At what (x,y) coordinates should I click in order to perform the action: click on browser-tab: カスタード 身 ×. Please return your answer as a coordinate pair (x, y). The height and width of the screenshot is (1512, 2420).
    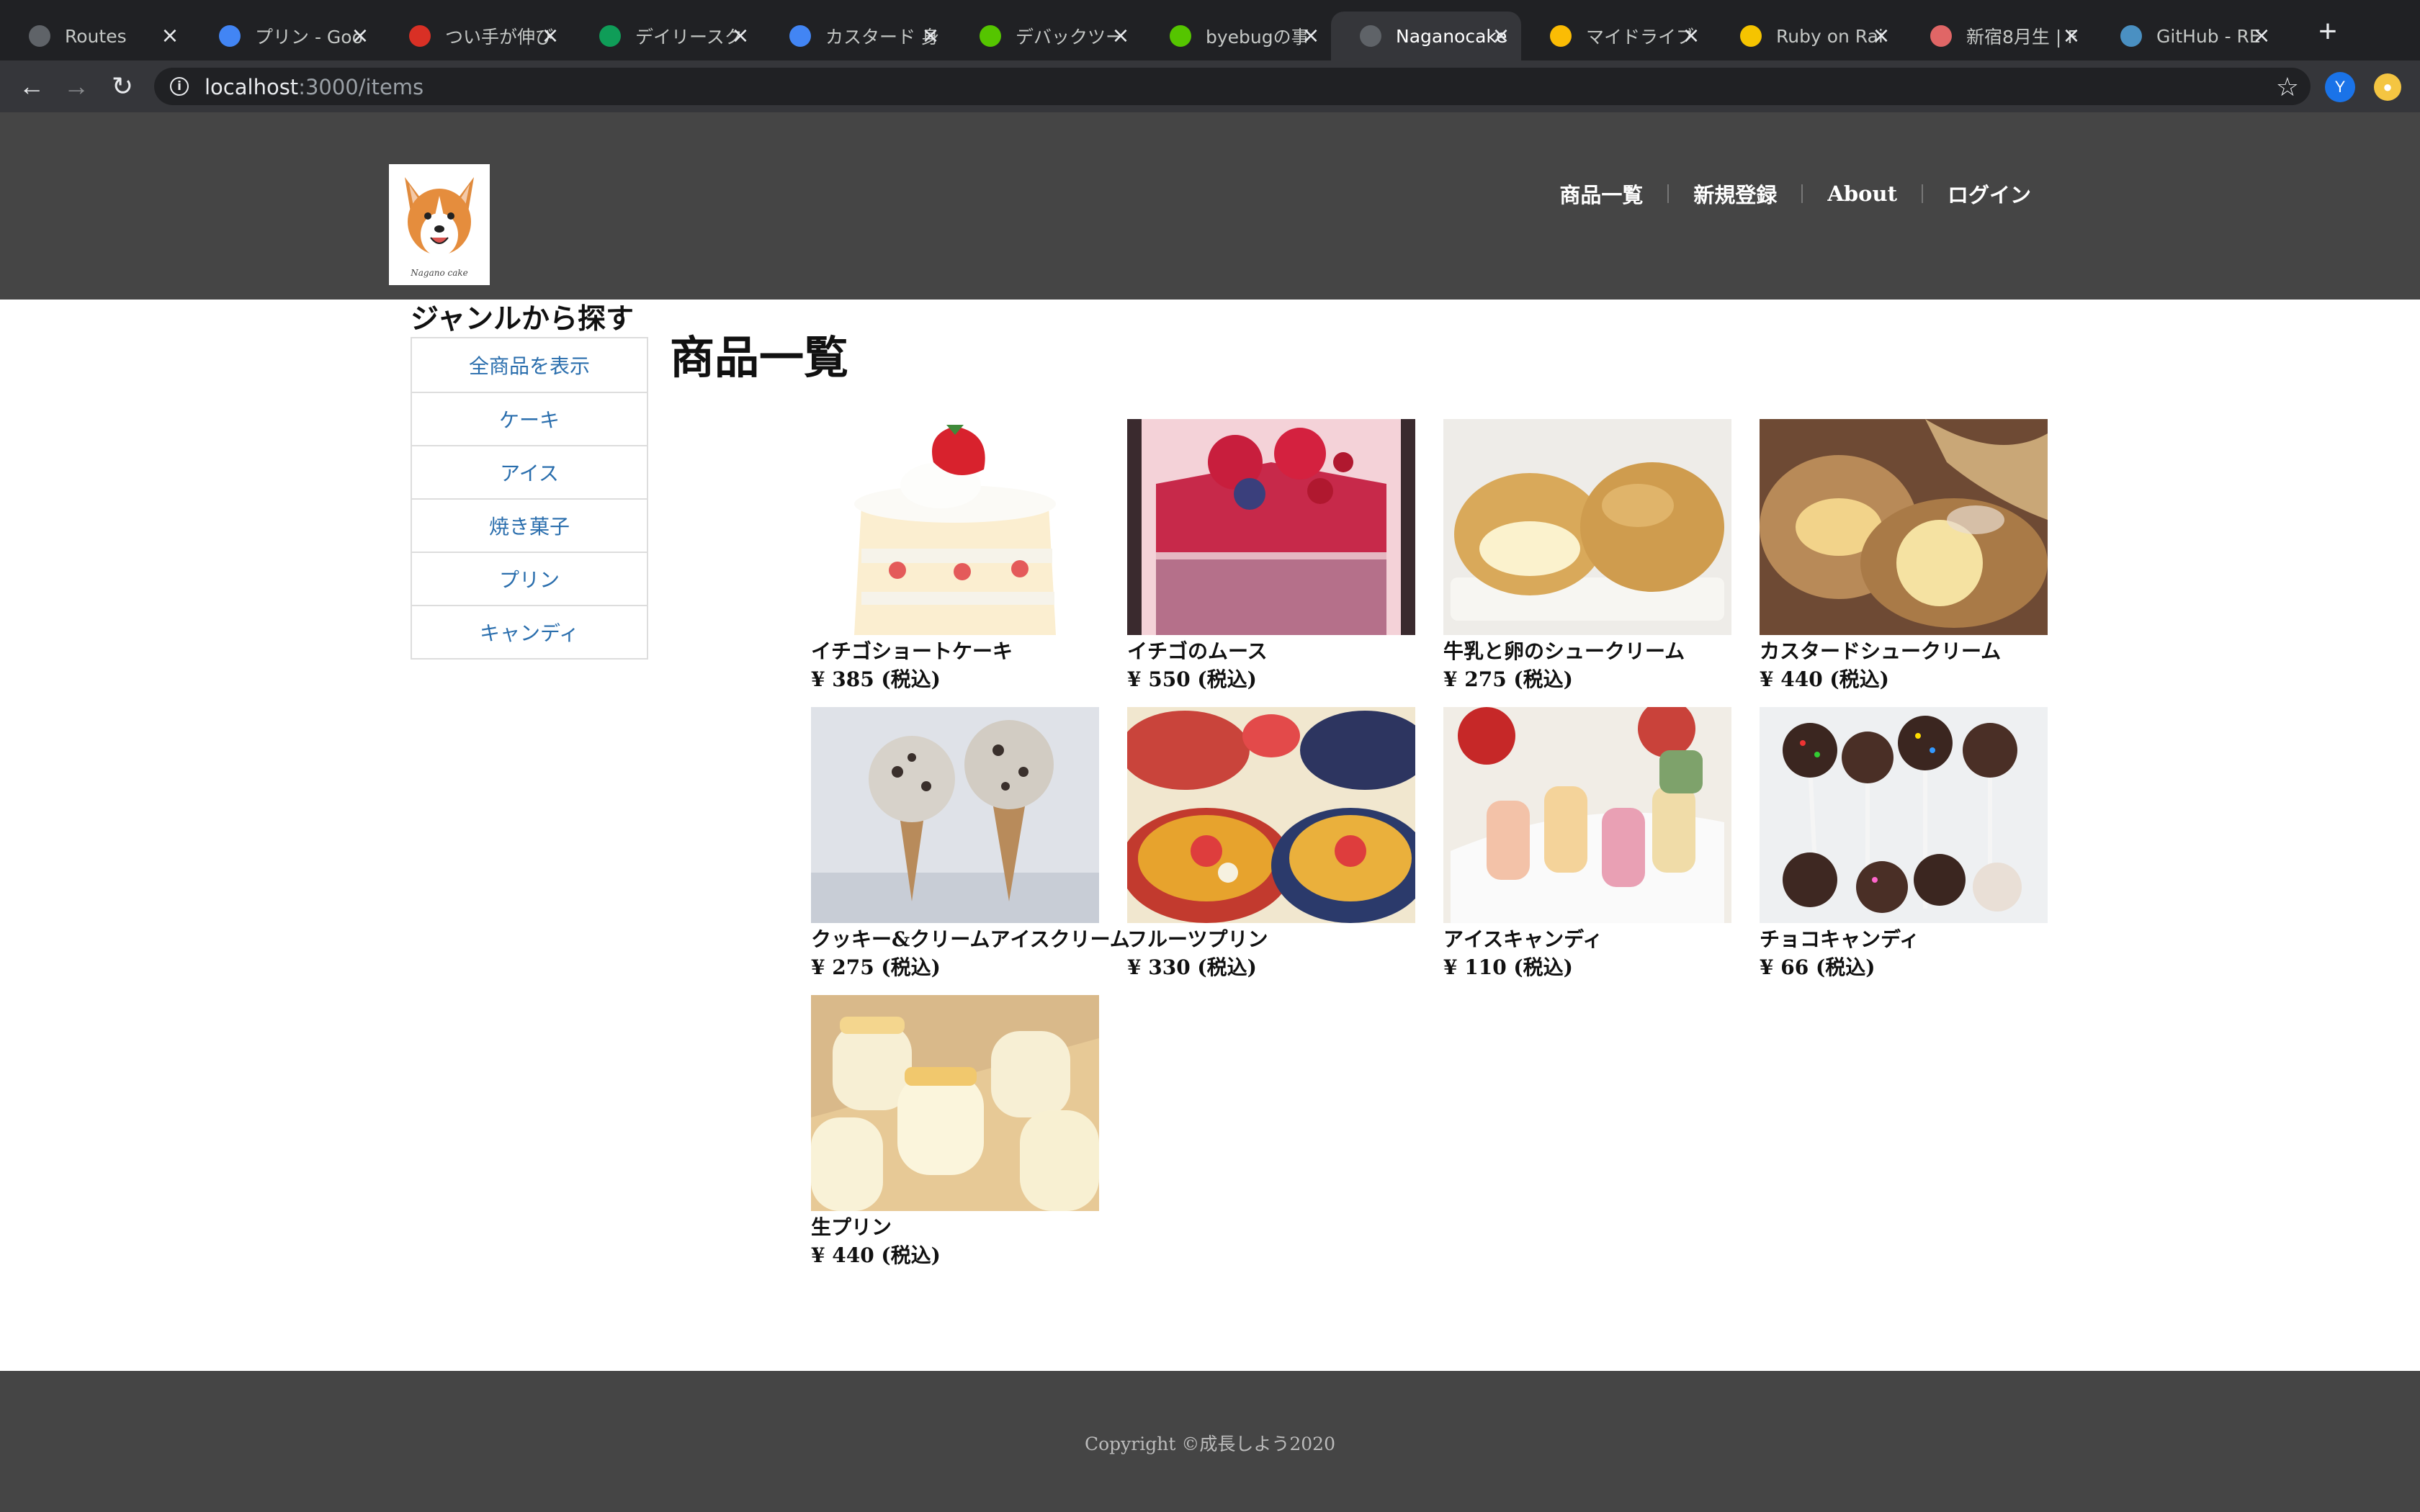
    Looking at the image, I should click on (856, 36).